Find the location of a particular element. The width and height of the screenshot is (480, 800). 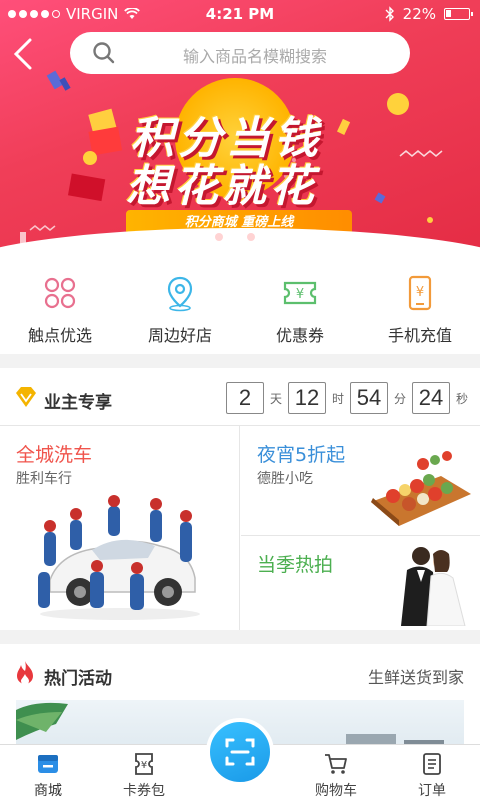

tab-cart: 购物车 is located at coordinates (336, 772).